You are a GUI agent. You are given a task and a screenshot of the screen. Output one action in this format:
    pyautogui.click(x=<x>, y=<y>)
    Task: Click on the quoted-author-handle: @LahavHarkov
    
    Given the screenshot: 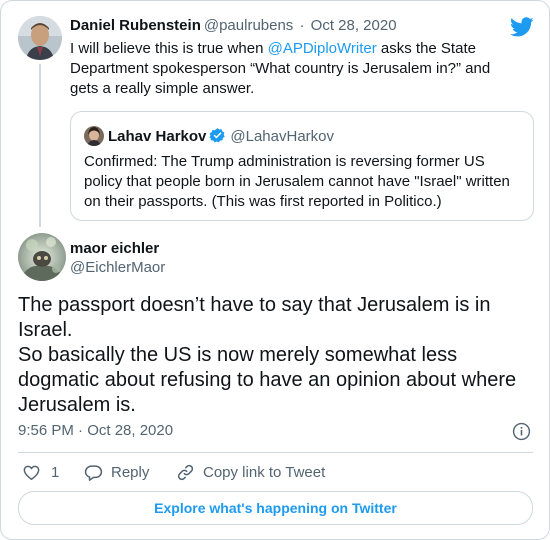 What is the action you would take?
    pyautogui.click(x=282, y=136)
    